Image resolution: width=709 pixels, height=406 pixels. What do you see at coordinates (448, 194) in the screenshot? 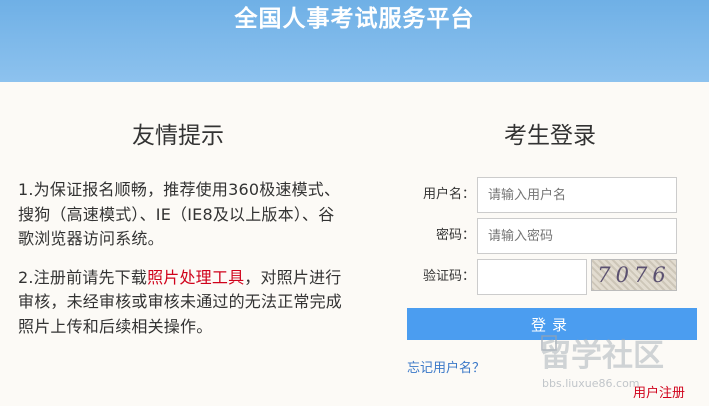
I see `username-label: 用户名：` at bounding box center [448, 194].